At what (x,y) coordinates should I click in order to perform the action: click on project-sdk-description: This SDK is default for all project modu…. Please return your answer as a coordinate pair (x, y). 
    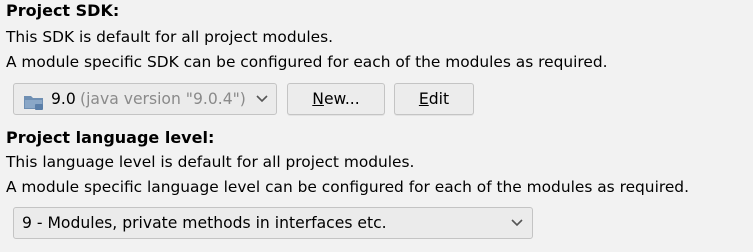
    Looking at the image, I should click on (170, 37).